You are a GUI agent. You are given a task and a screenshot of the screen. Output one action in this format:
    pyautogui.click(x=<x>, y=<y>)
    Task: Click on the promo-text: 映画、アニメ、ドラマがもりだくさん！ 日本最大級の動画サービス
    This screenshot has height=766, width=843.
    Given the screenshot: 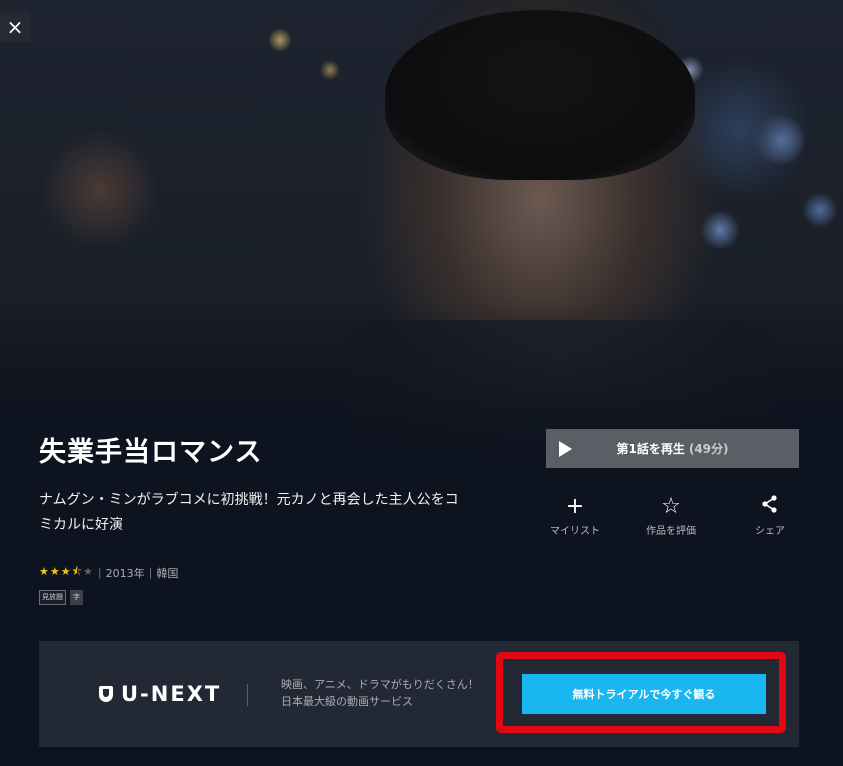 What is the action you would take?
    pyautogui.click(x=380, y=693)
    